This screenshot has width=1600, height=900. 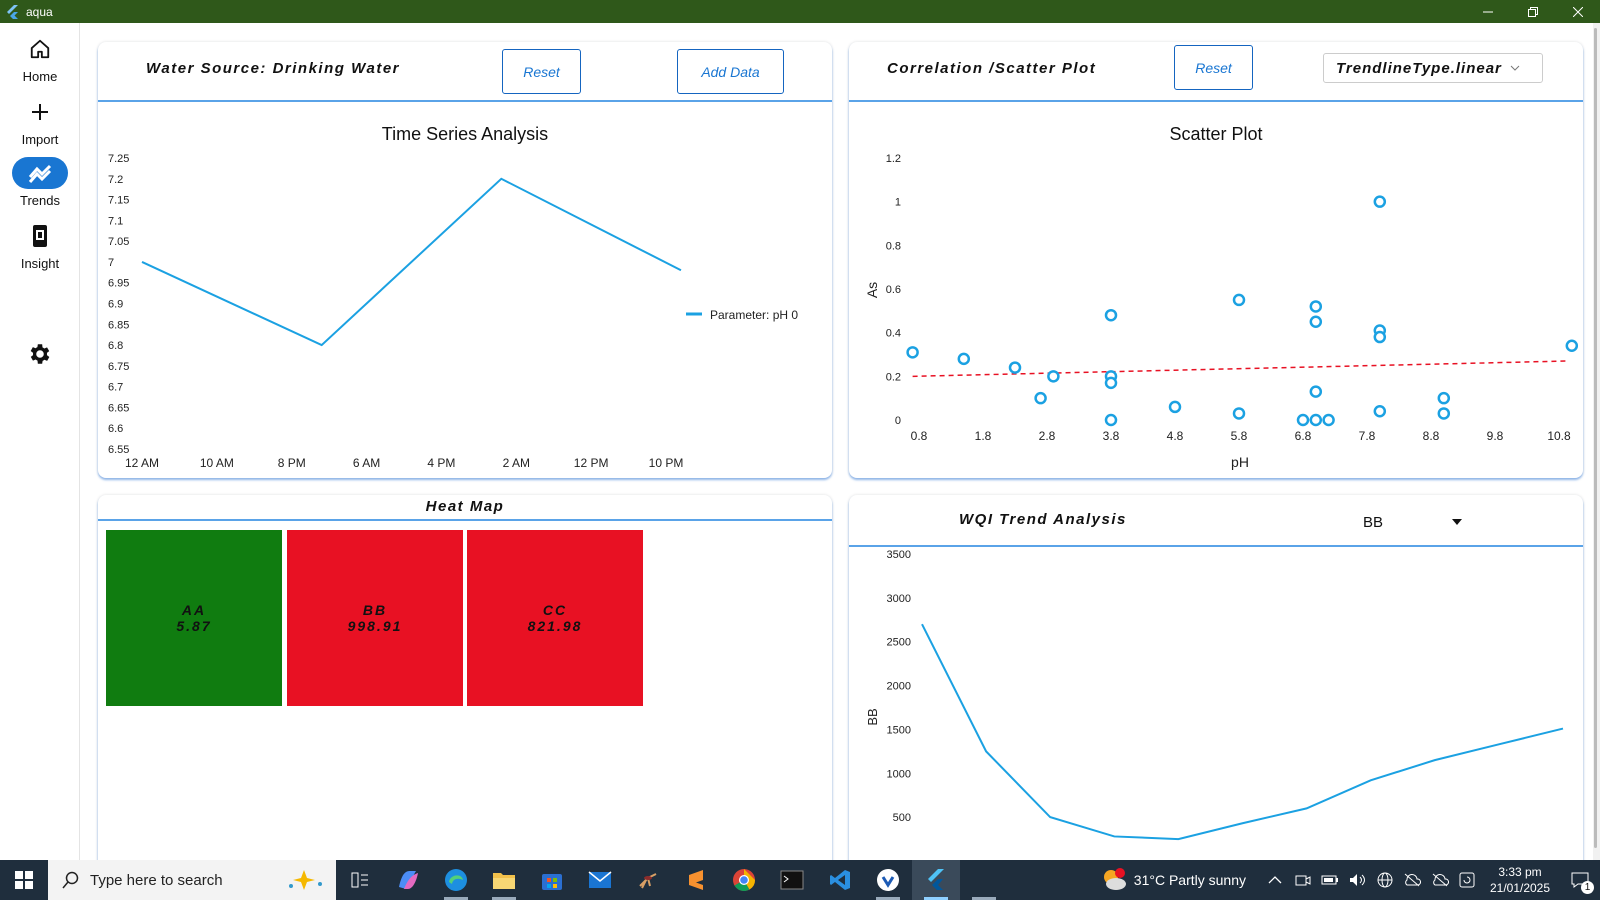 I want to click on rail-item-import: Import, so click(x=40, y=121).